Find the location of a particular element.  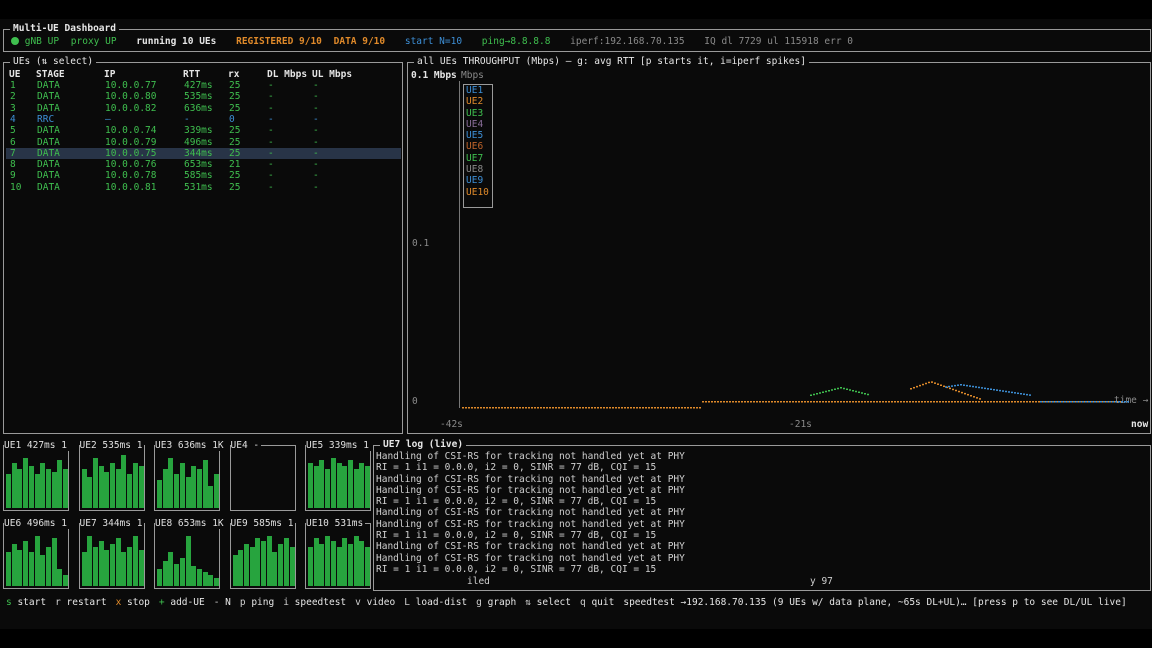

gnb-status-icon is located at coordinates (15, 41).